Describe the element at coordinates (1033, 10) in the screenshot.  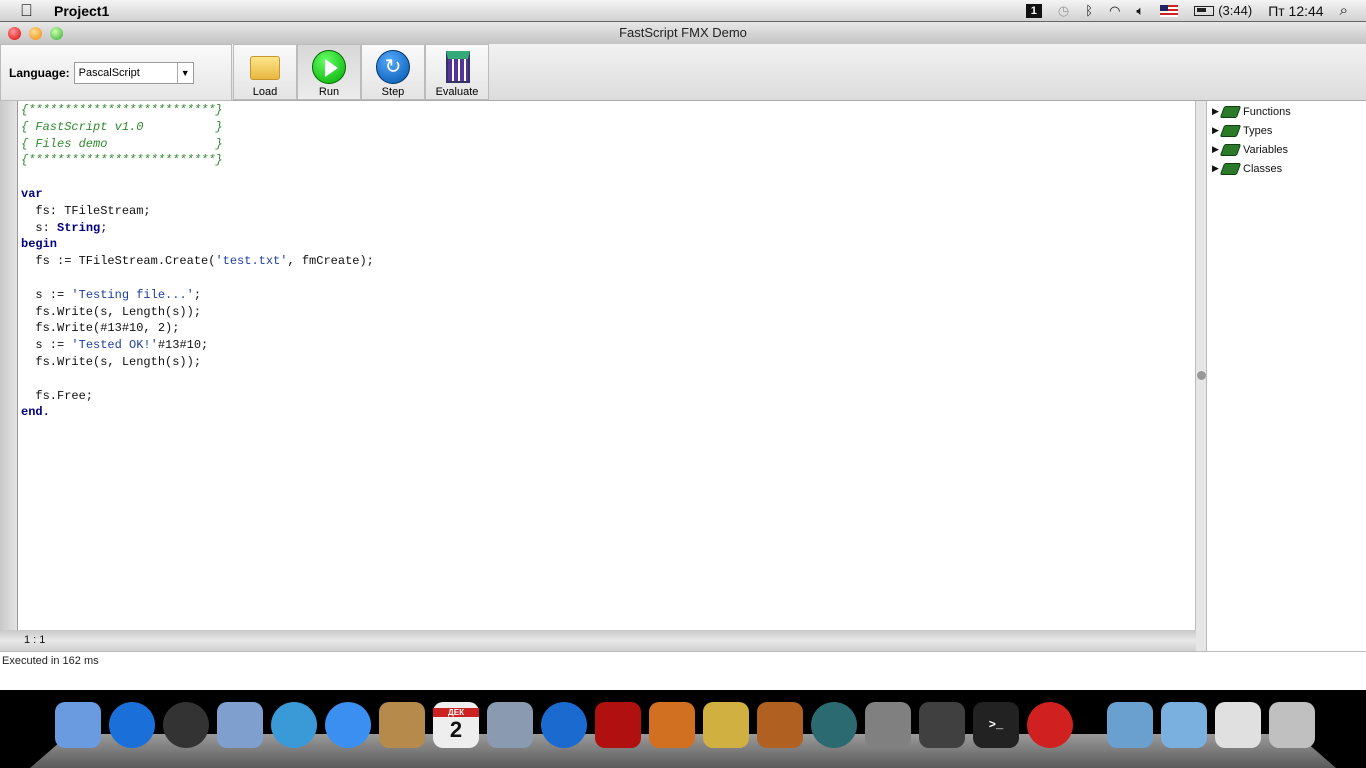
I see `spaces-indicator: 1` at that location.